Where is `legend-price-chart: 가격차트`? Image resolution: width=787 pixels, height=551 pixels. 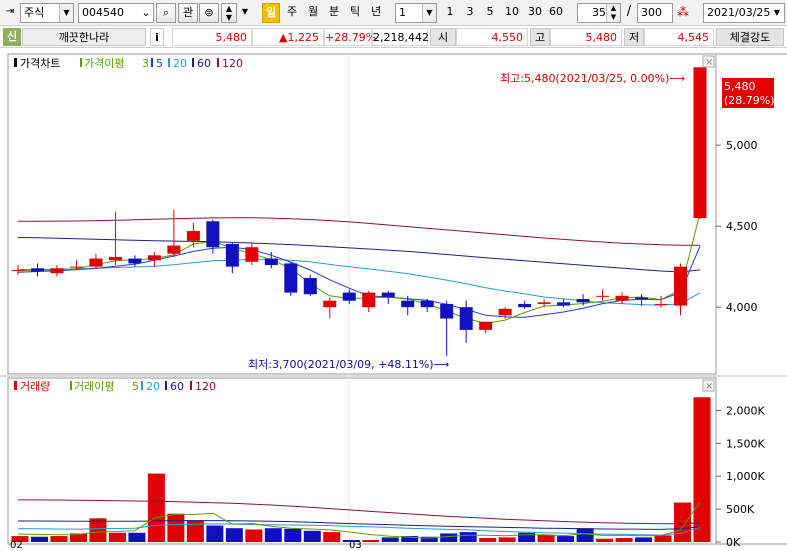 legend-price-chart: 가격차트 is located at coordinates (40, 63).